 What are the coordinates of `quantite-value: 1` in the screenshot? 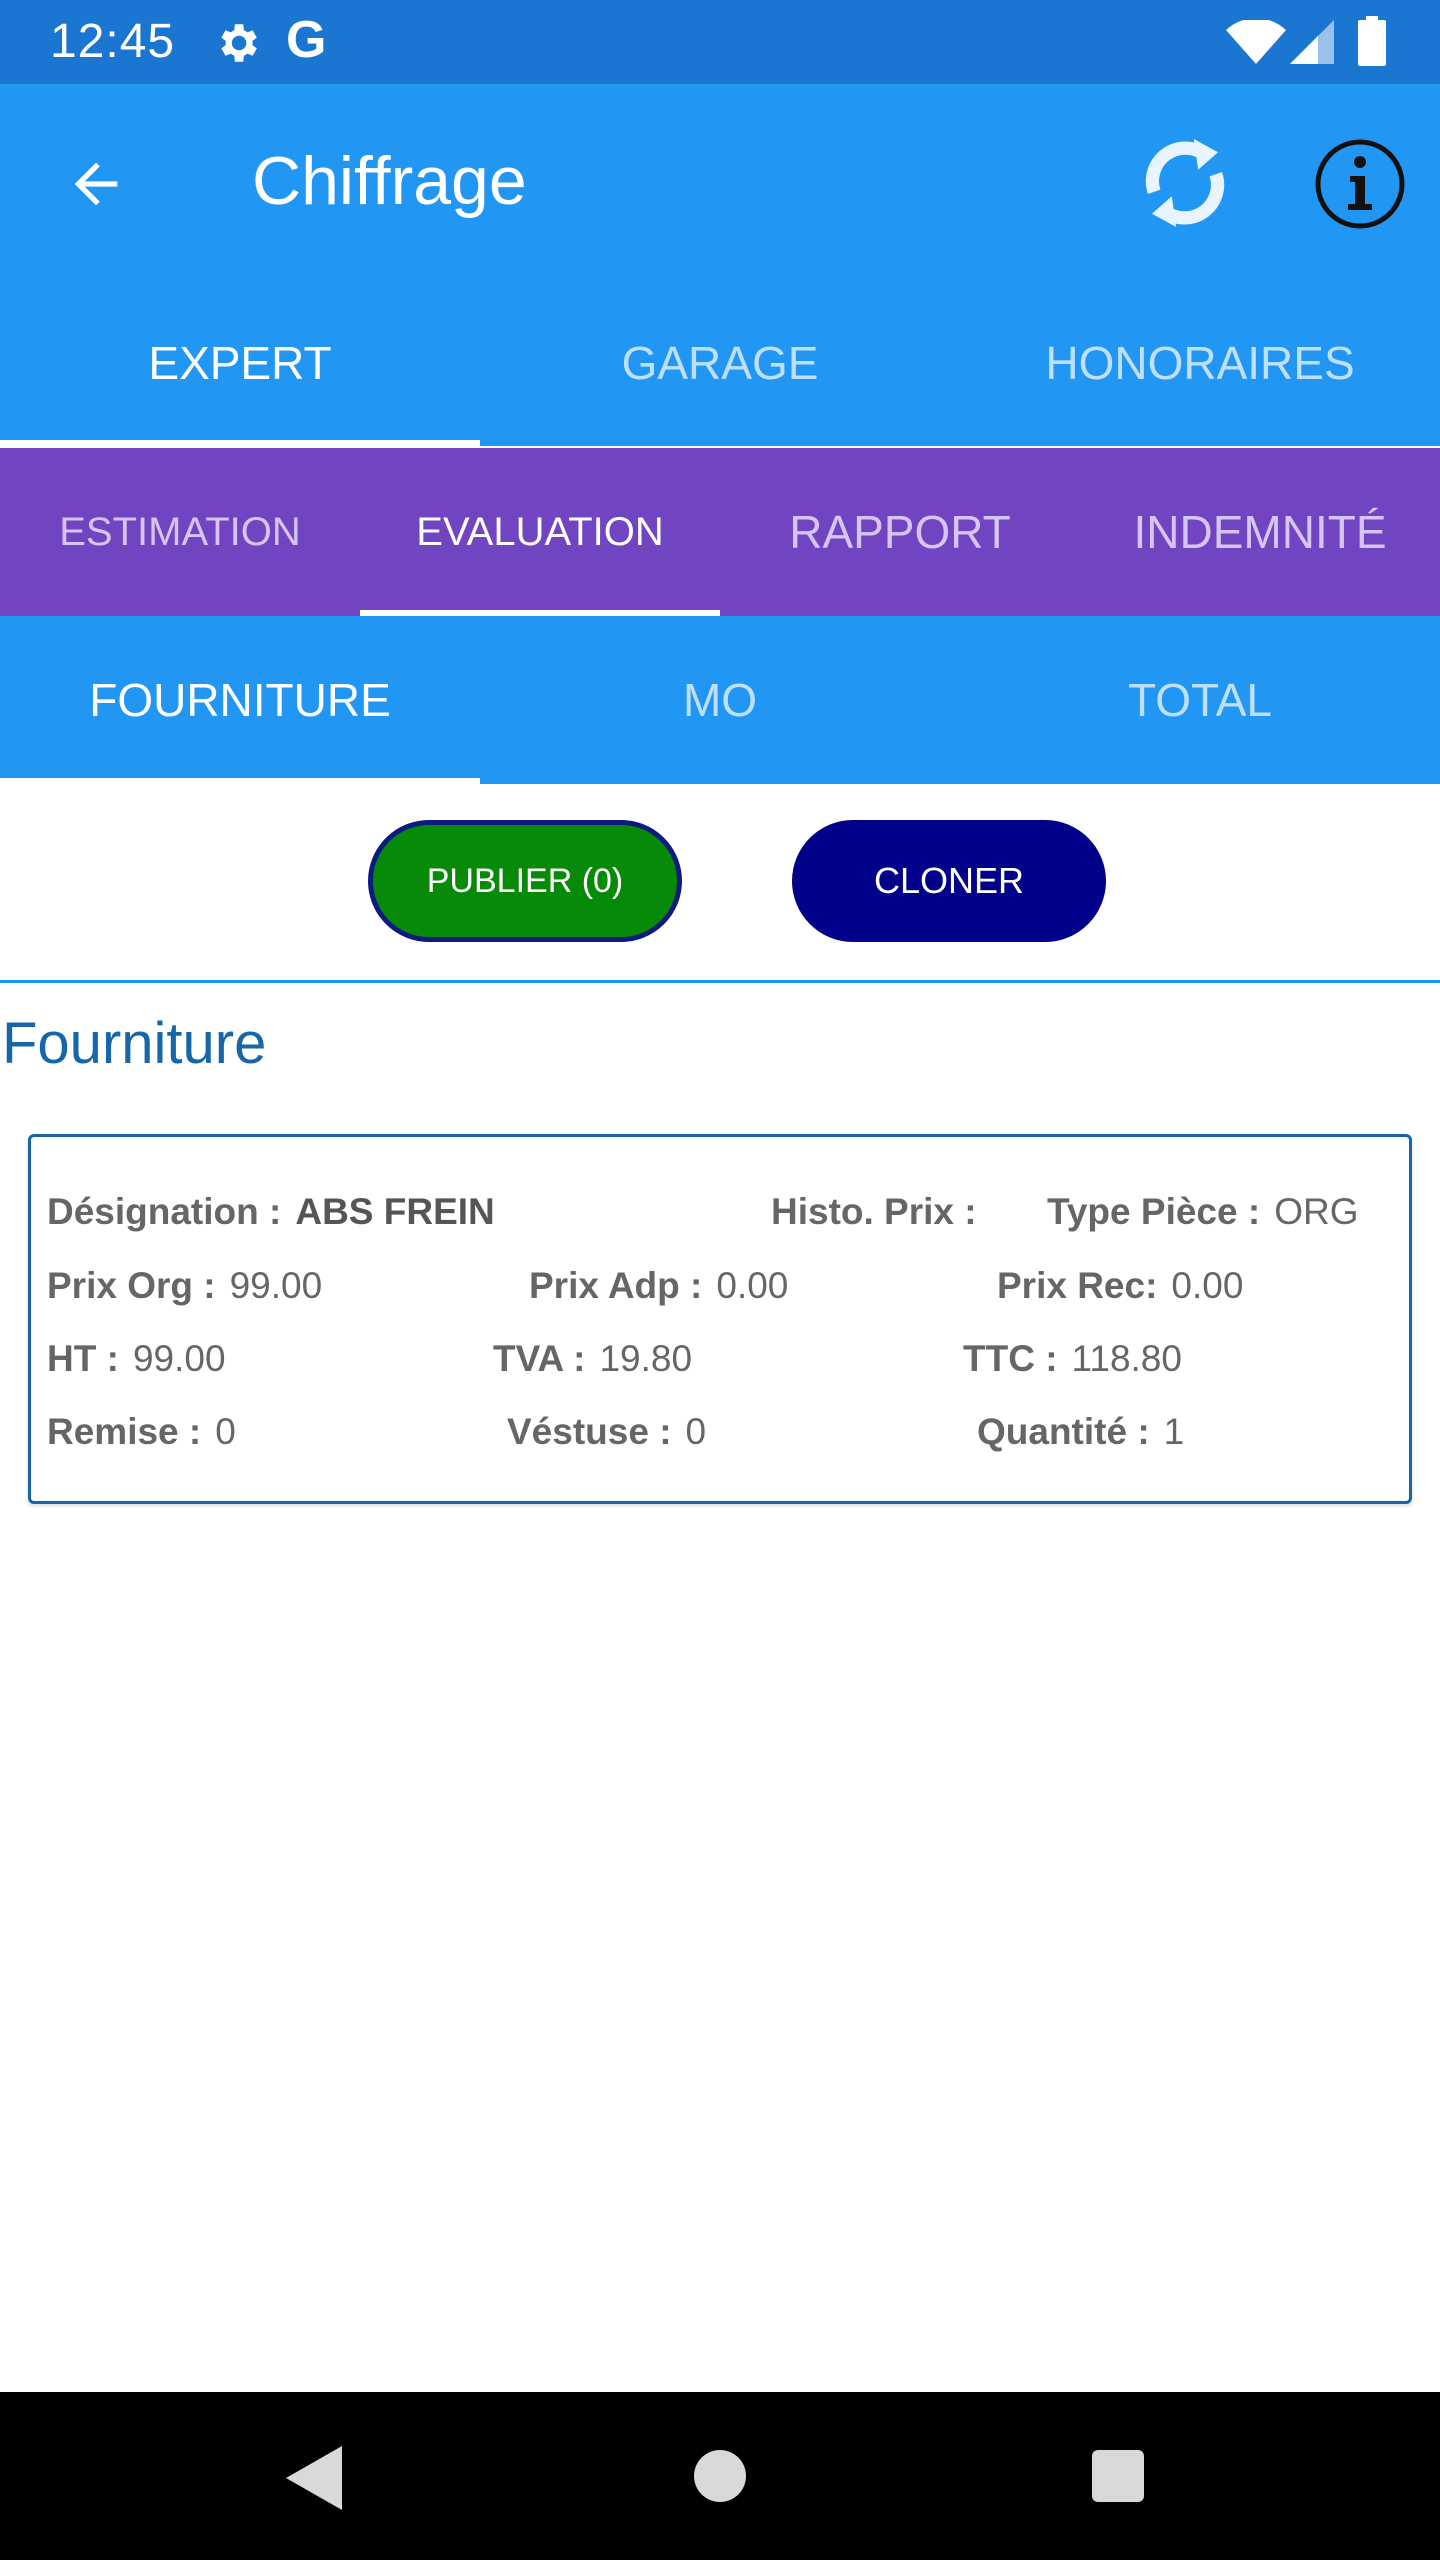 It's located at (1174, 1431).